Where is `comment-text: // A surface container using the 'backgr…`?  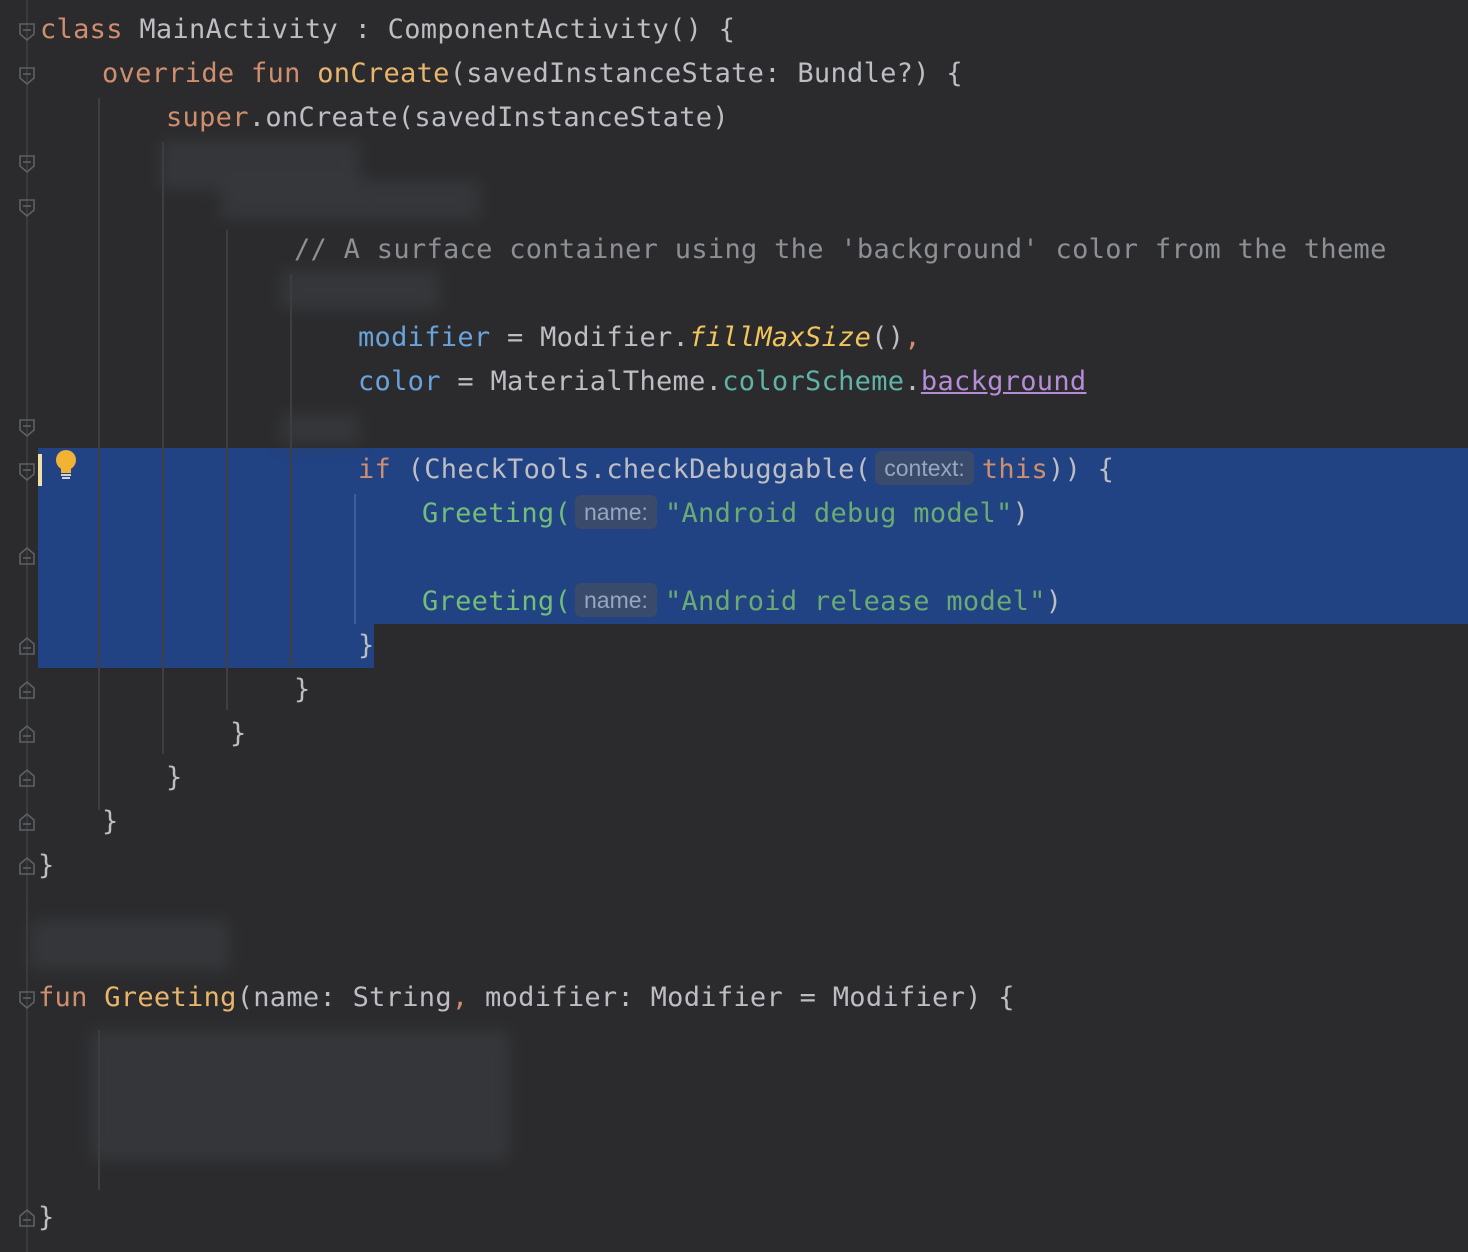
comment-text: // A surface container using the 'backgr… is located at coordinates (840, 249).